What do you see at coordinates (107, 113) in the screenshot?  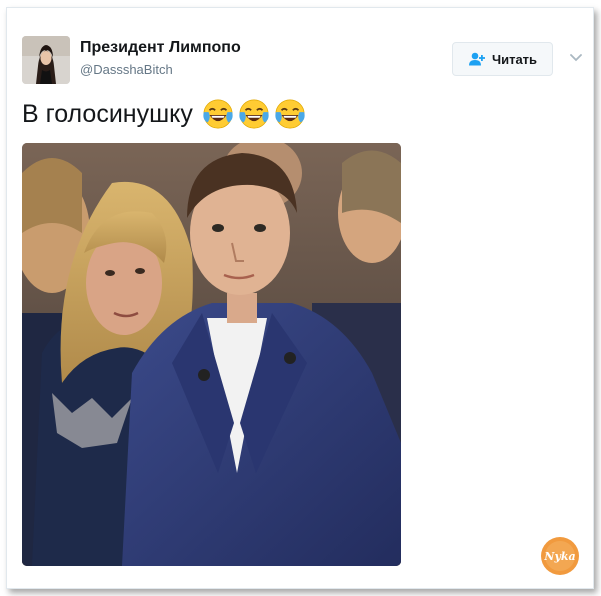 I see `tweet-text-content: В голосинушку` at bounding box center [107, 113].